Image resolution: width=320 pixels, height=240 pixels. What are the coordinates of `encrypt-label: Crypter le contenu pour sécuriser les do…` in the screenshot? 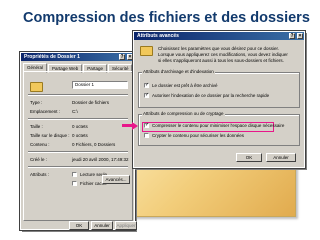 It's located at (198, 135).